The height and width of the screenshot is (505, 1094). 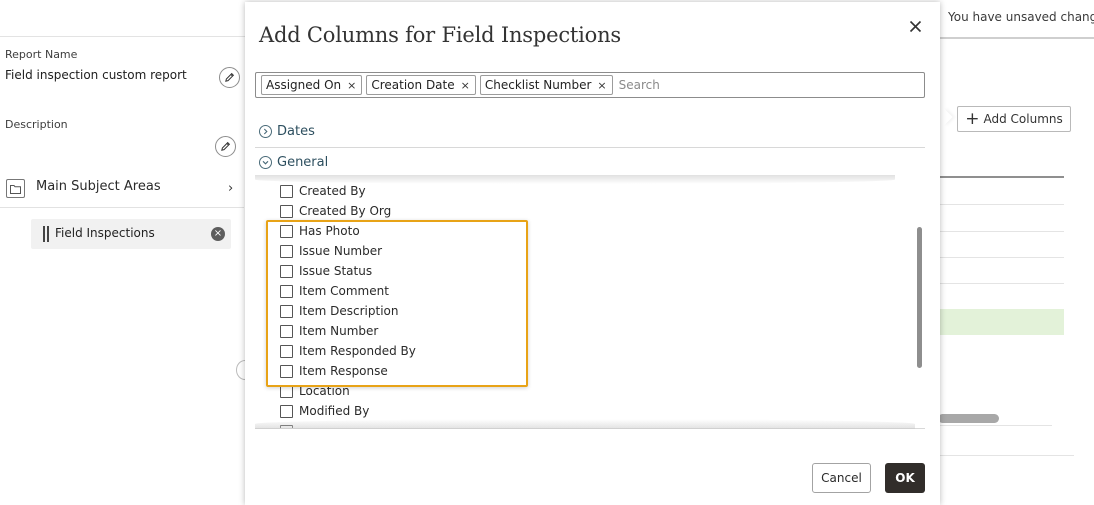 I want to click on section-divider, so click(x=590, y=147).